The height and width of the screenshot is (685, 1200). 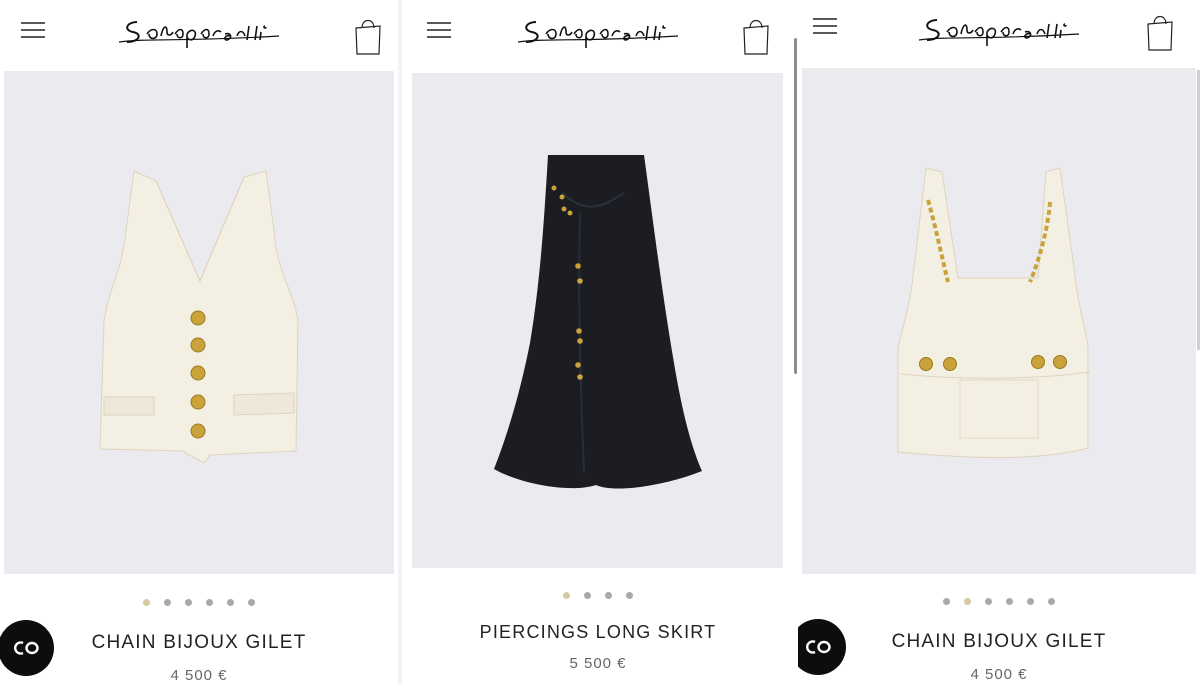 What do you see at coordinates (795, 206) in the screenshot?
I see `scrollbar` at bounding box center [795, 206].